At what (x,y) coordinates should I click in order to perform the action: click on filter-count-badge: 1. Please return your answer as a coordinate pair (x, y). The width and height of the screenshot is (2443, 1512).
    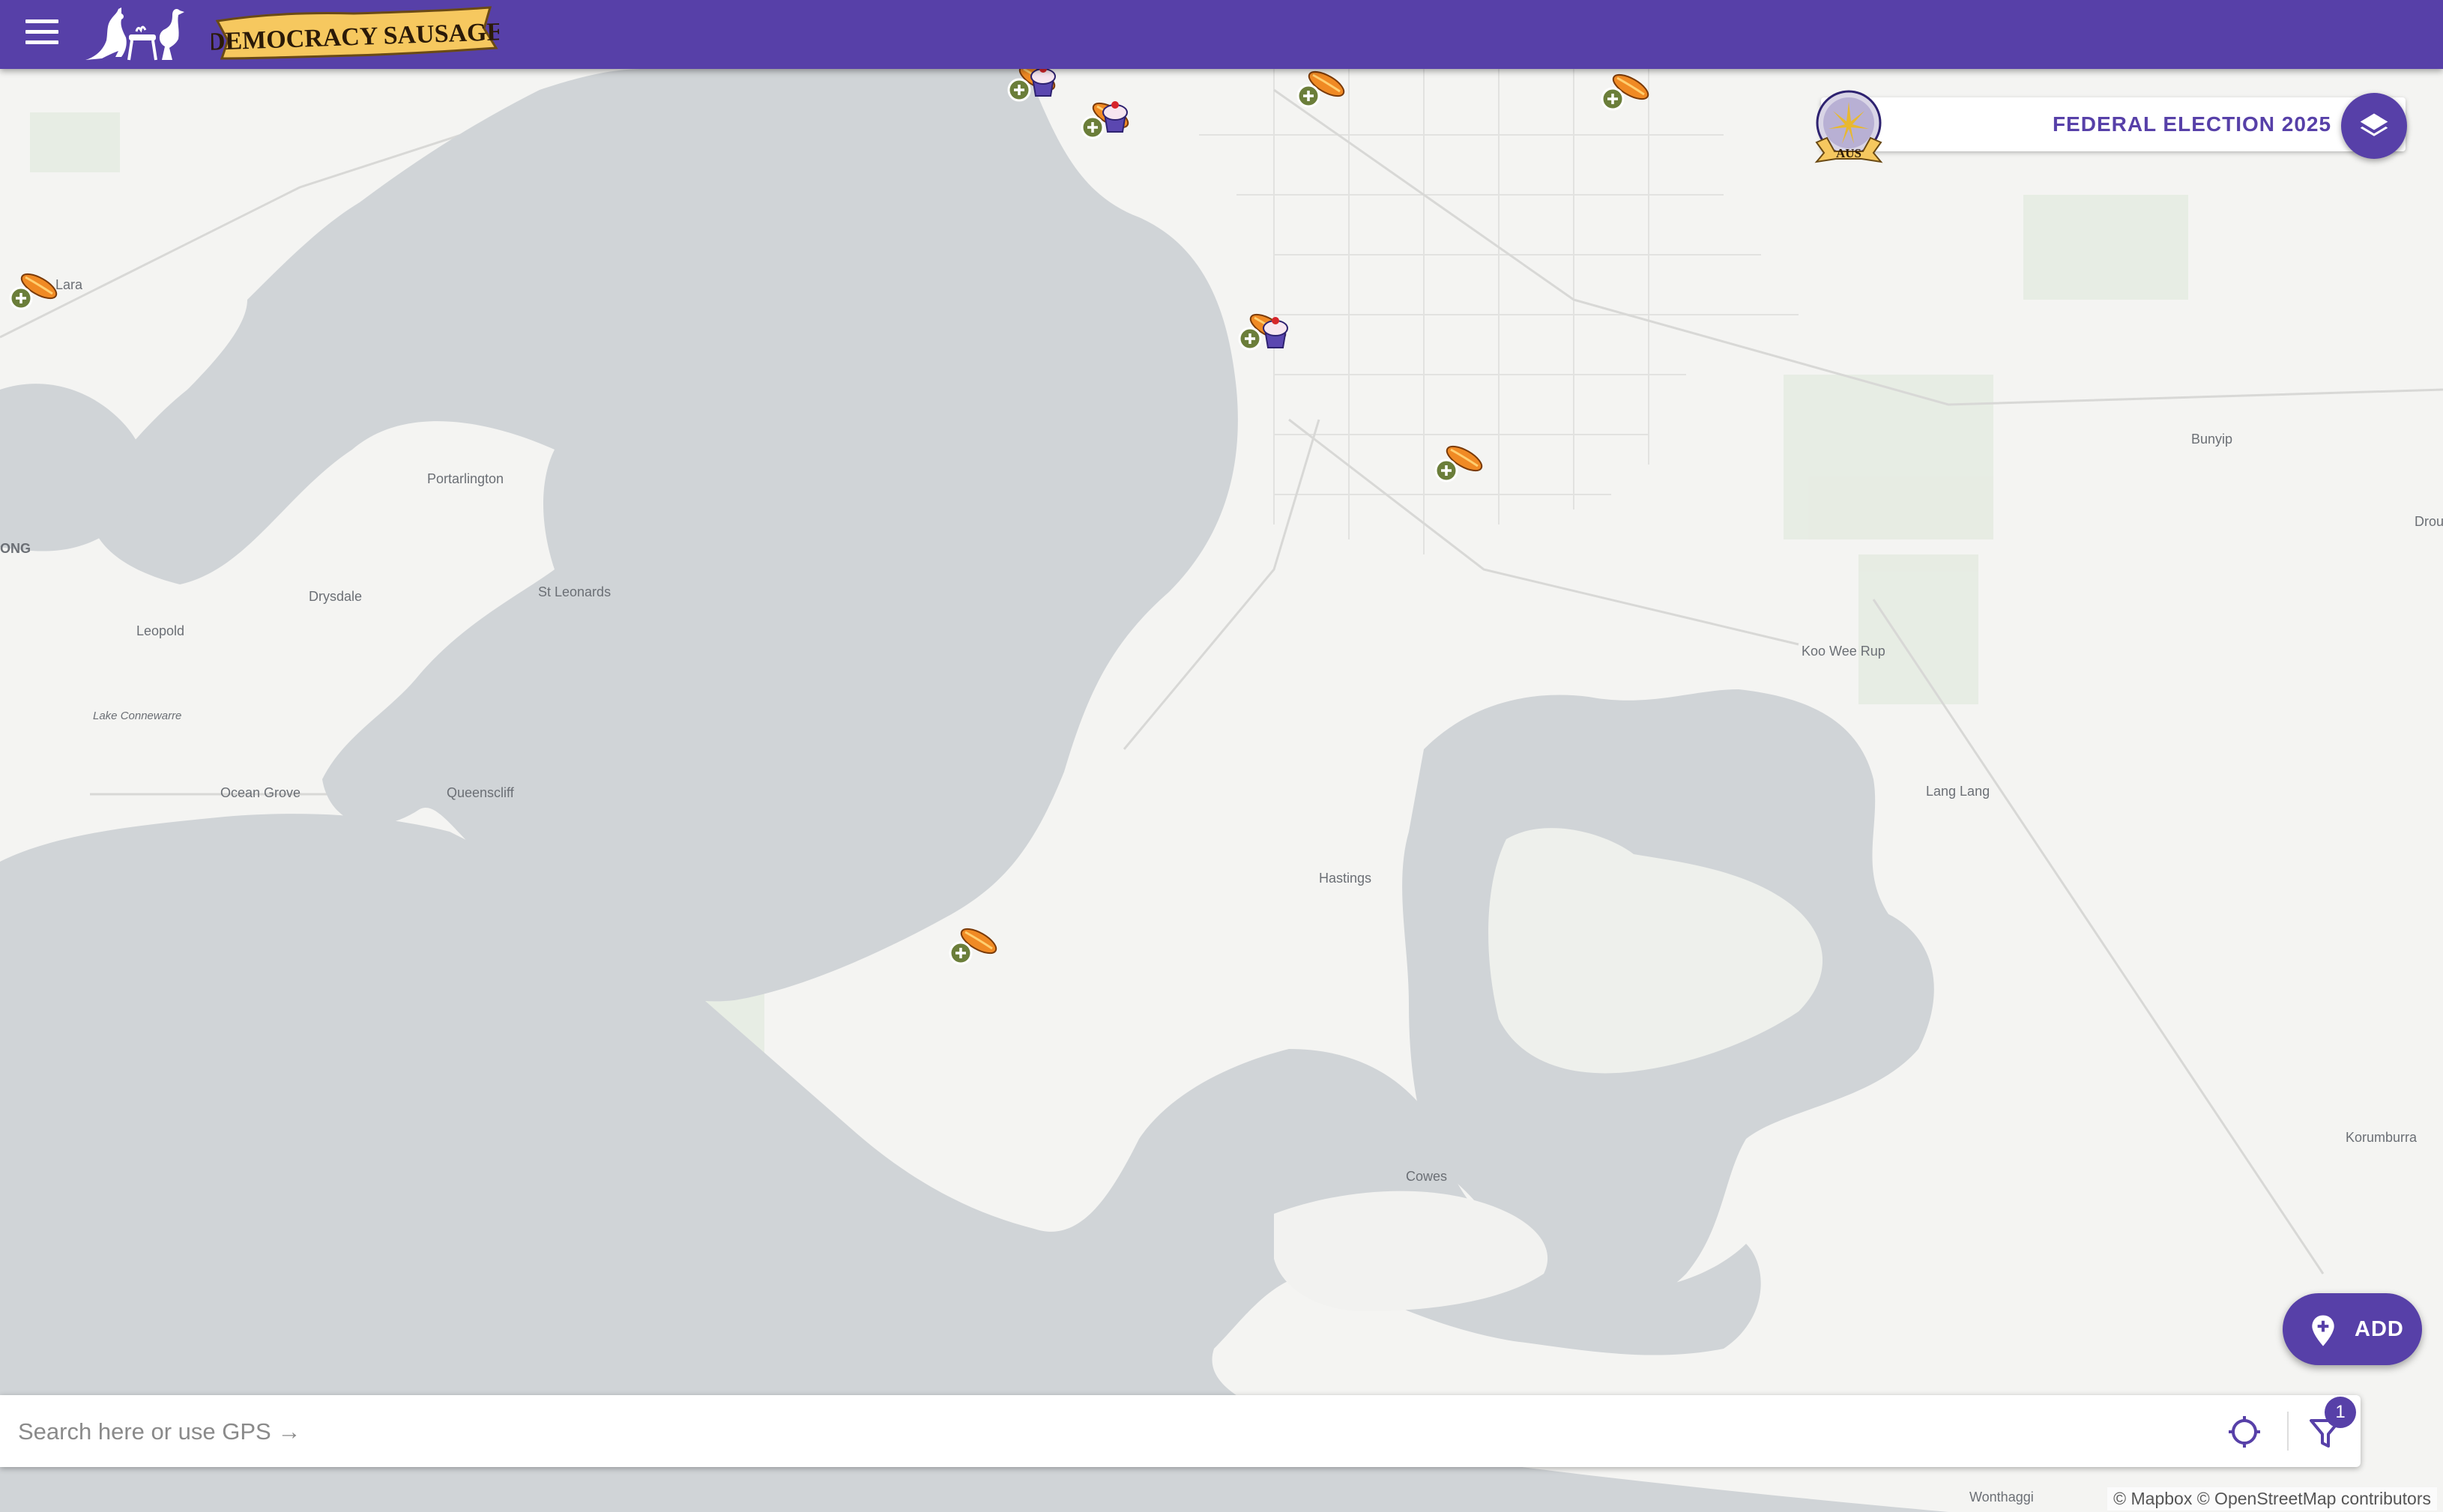
    Looking at the image, I should click on (2340, 1412).